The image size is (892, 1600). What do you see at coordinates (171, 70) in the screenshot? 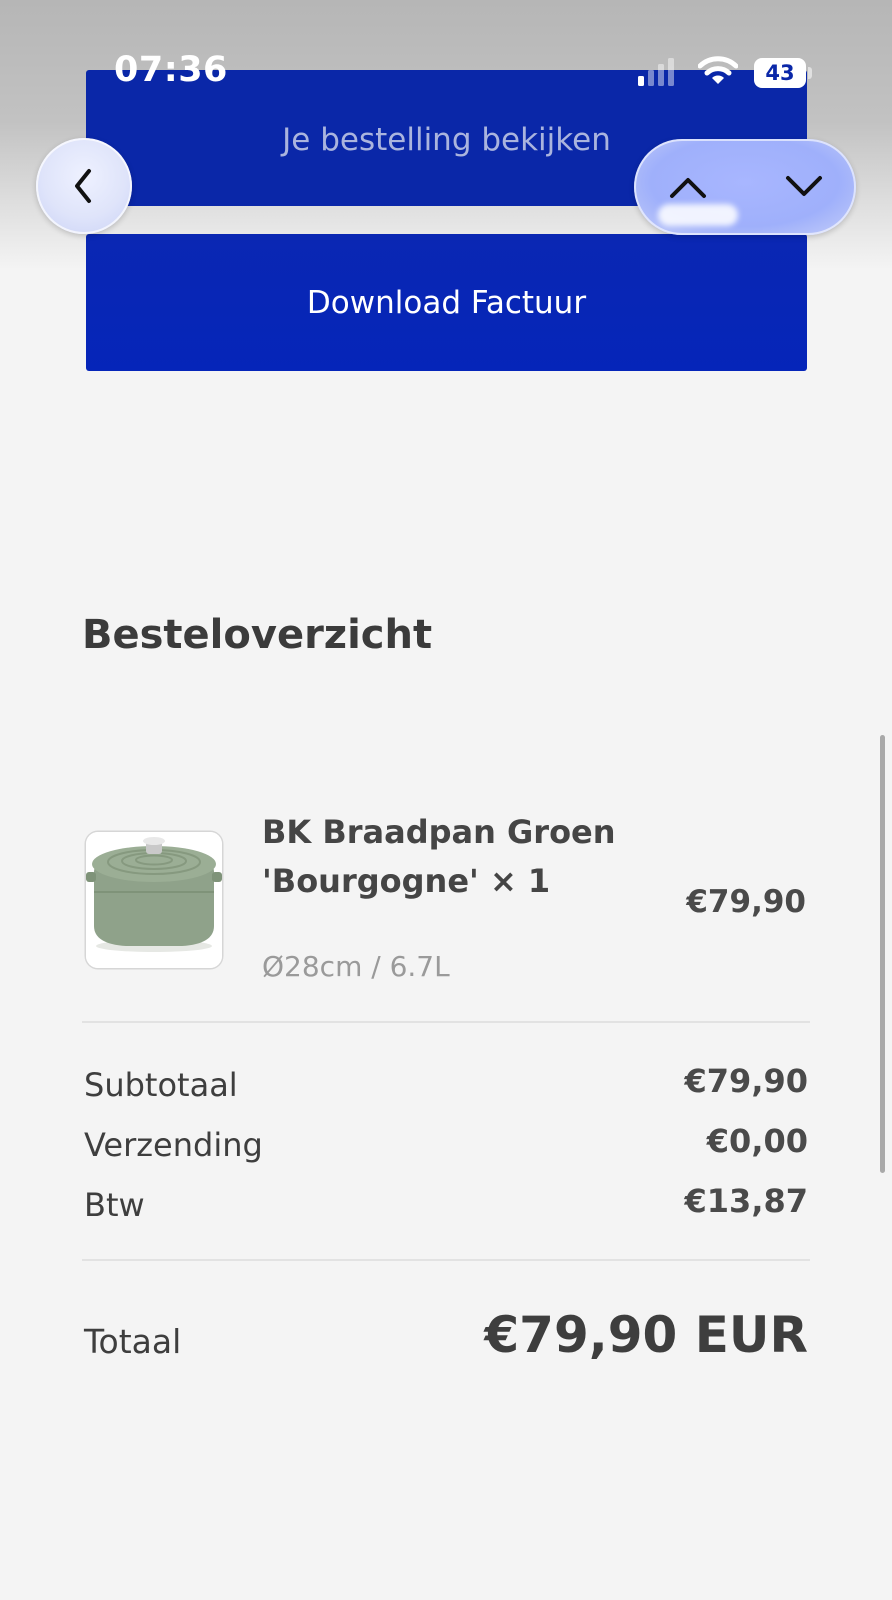
I see `status-time: 07:36` at bounding box center [171, 70].